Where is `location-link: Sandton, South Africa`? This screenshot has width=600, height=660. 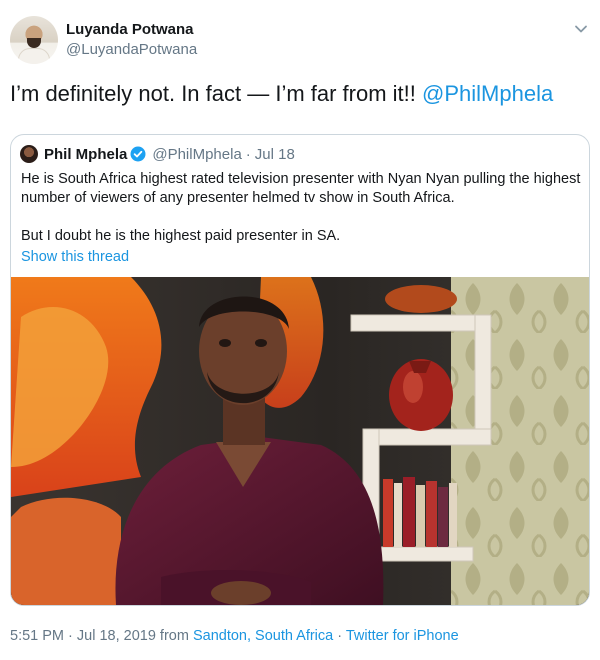
location-link: Sandton, South Africa is located at coordinates (263, 636).